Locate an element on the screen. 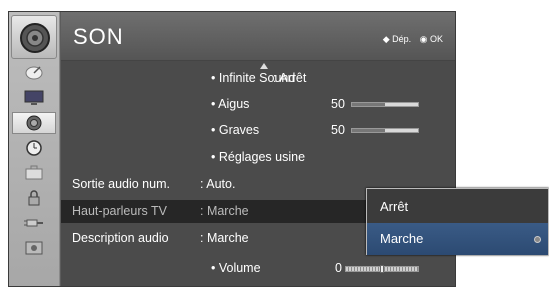 This screenshot has height=287, width=549. sidebar-item-picture is located at coordinates (34, 98).